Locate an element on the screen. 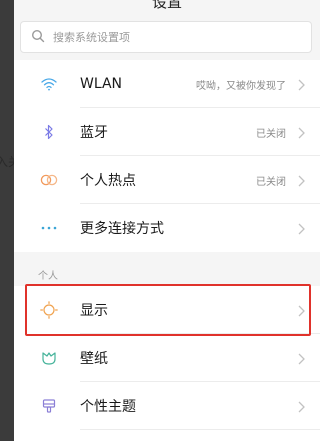 This screenshot has height=441, width=320. settings-row-label: 更多连接方式 is located at coordinates (122, 229).